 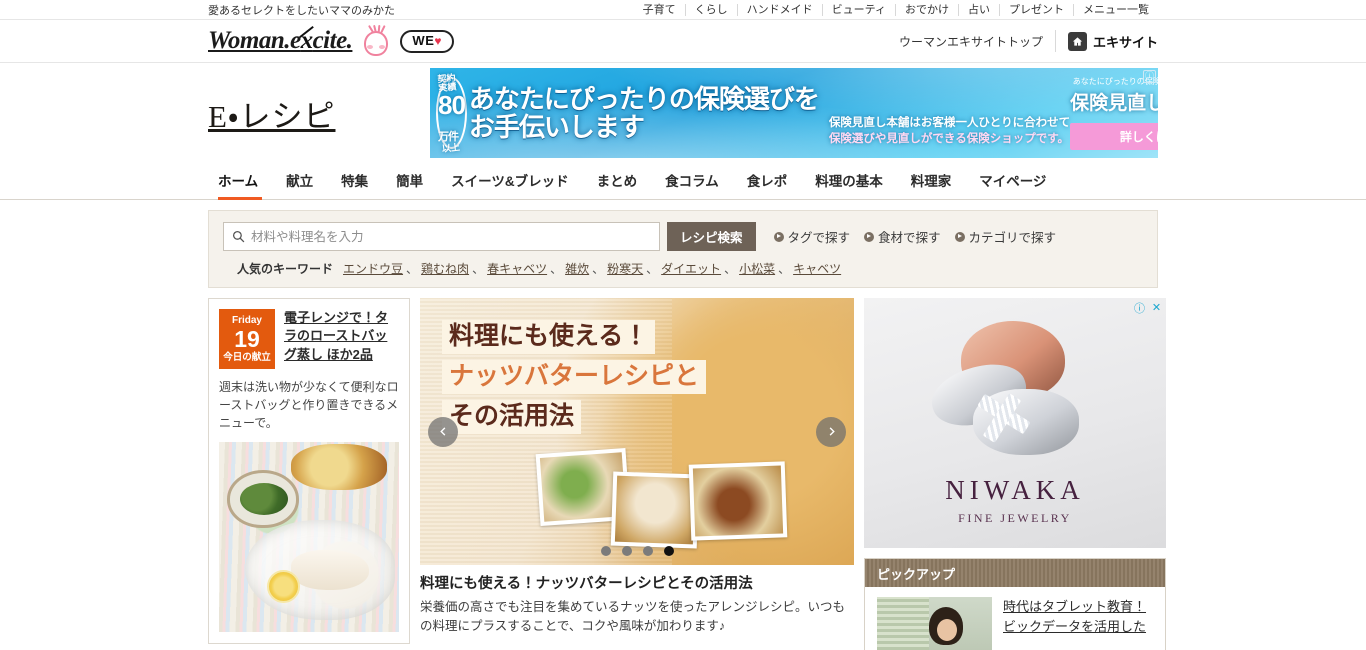 What do you see at coordinates (691, 268) in the screenshot?
I see `keyword-link: ダイエット` at bounding box center [691, 268].